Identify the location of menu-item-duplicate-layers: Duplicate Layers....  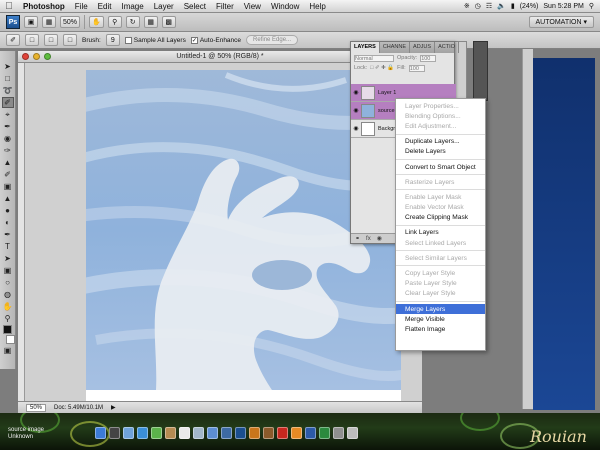
(440, 142).